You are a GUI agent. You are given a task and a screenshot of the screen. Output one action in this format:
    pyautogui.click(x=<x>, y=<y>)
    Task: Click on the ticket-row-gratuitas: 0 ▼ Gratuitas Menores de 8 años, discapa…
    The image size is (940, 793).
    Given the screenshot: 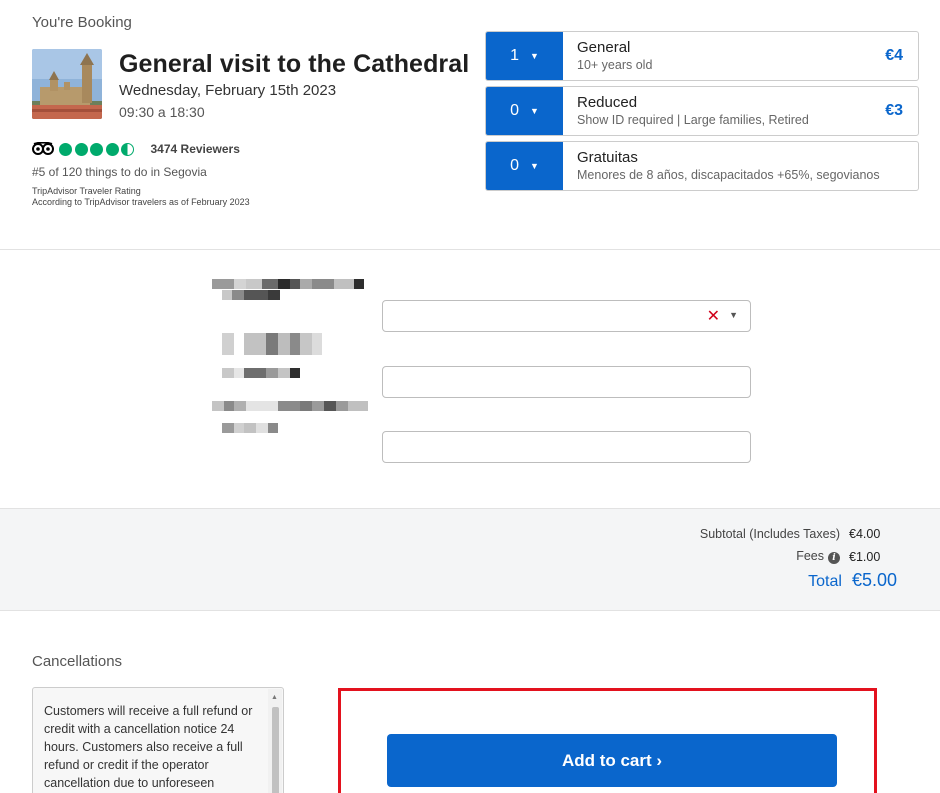 What is the action you would take?
    pyautogui.click(x=702, y=166)
    